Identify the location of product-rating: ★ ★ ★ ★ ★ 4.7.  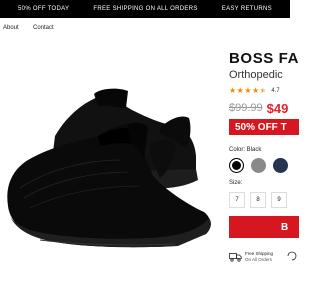
(254, 91).